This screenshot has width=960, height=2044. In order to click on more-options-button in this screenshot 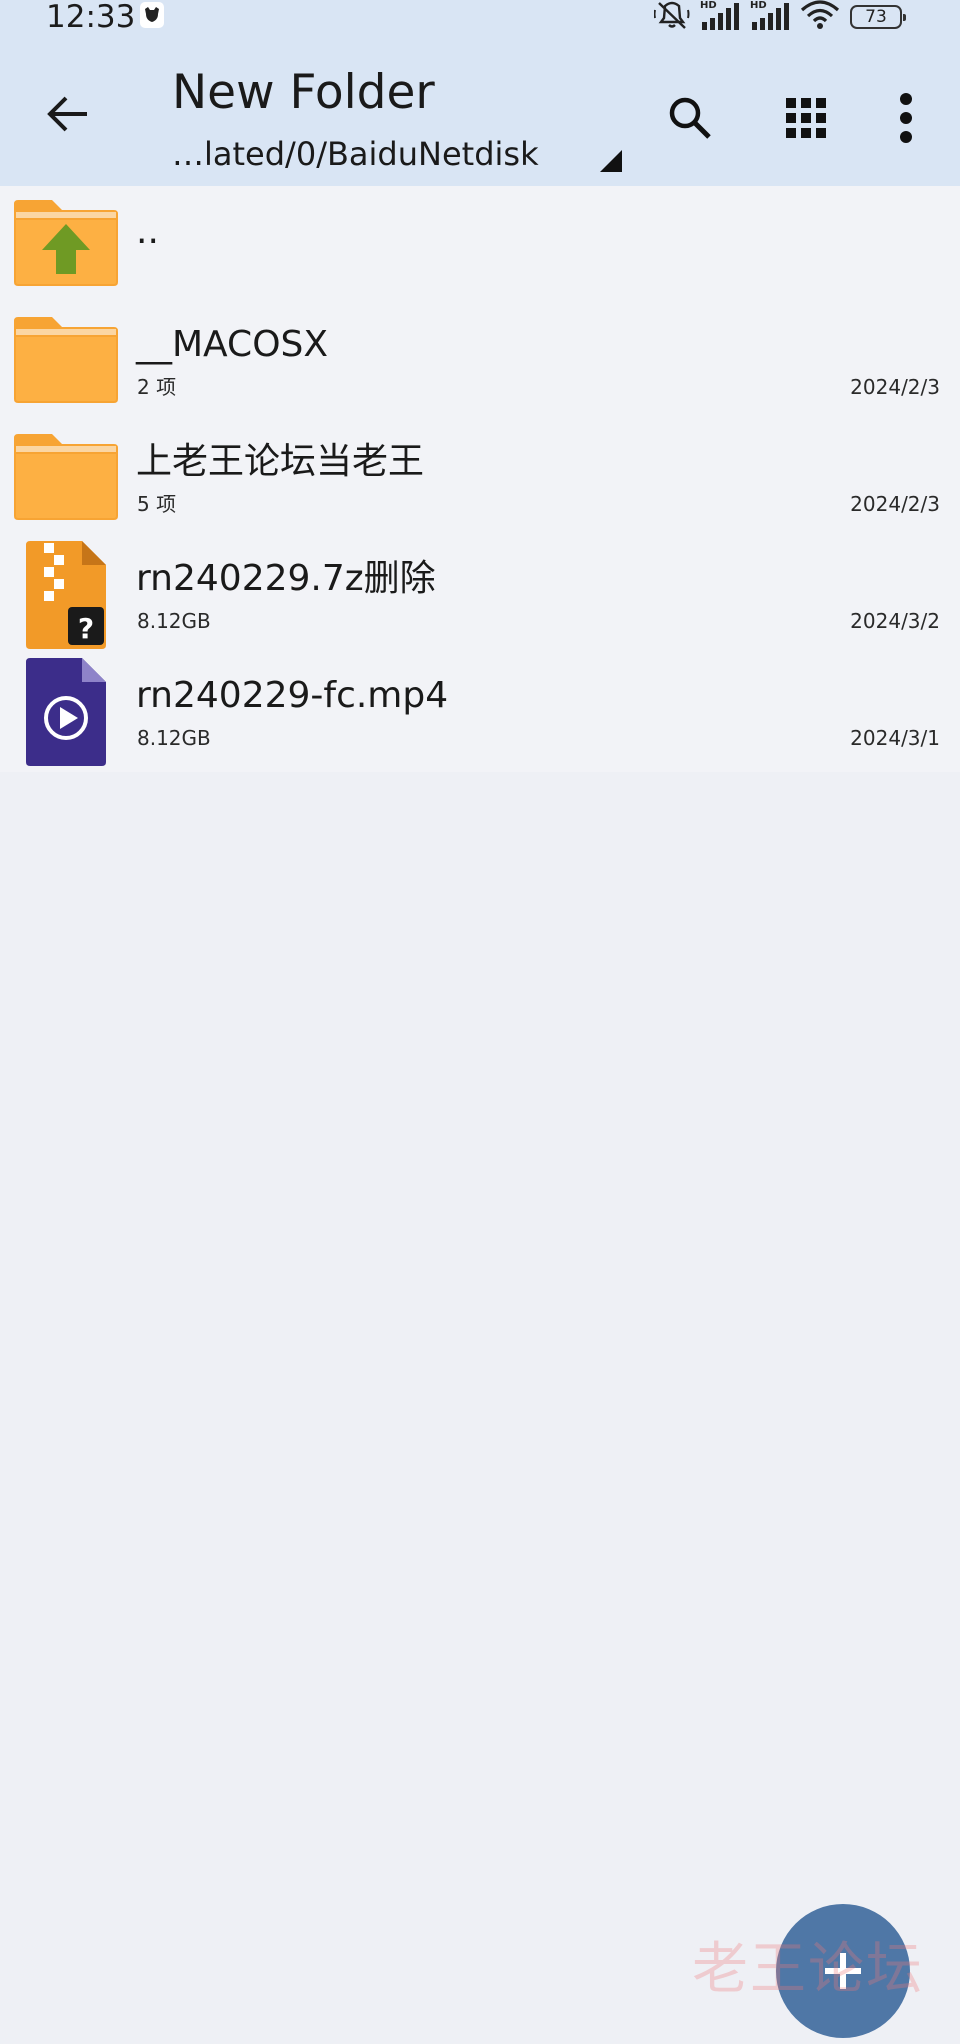, I will do `click(906, 118)`.